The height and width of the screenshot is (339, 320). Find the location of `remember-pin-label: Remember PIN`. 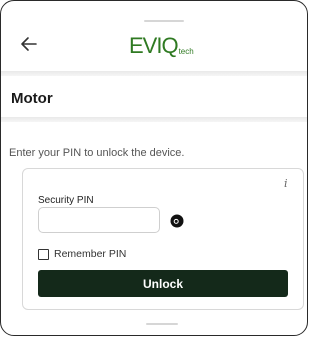

remember-pin-label: Remember PIN is located at coordinates (90, 254).